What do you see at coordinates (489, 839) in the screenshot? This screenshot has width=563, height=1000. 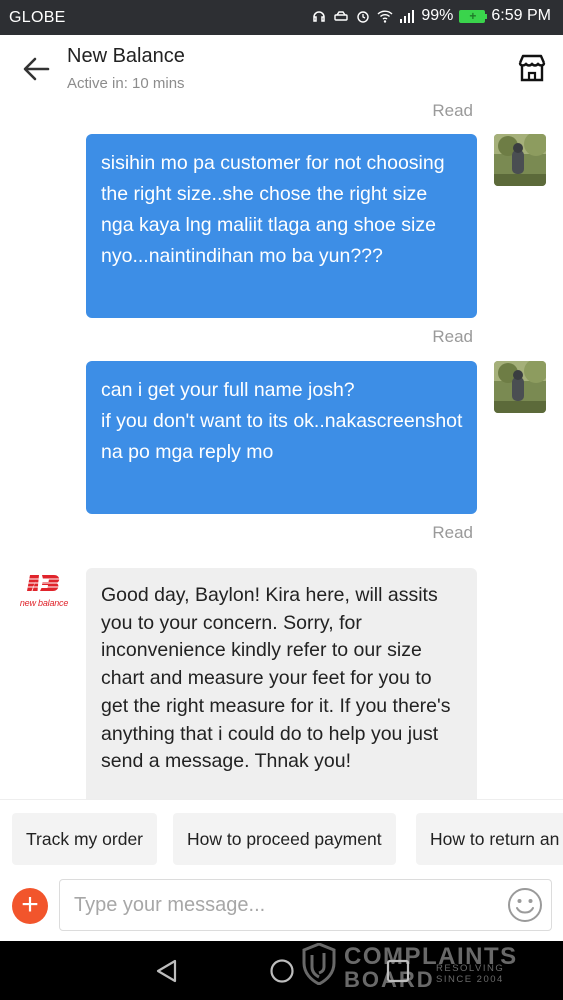 I see `quick-reply-return: How to return an` at bounding box center [489, 839].